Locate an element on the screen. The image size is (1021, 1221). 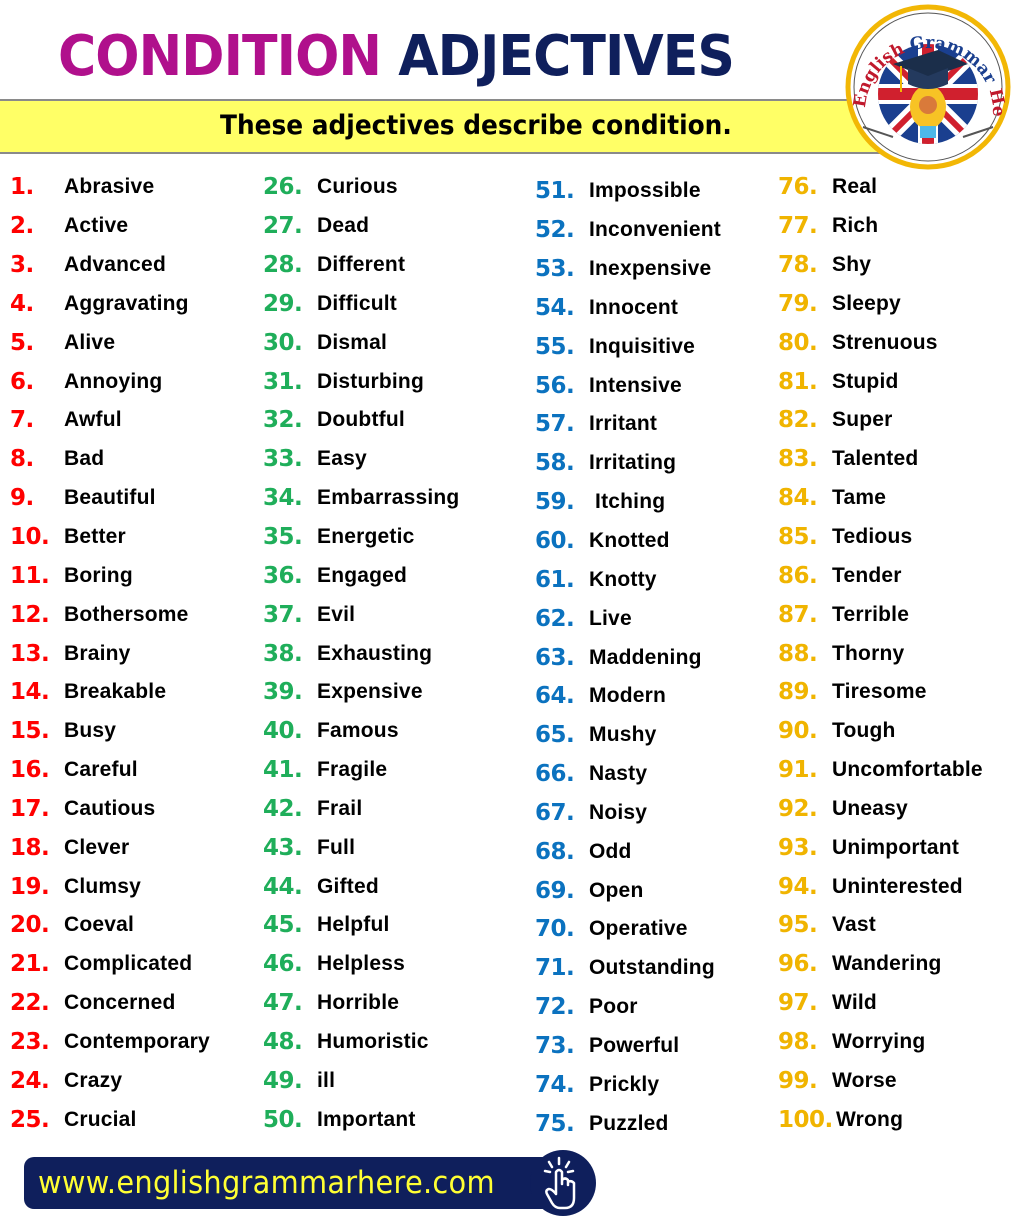
adjective-word: Dead is located at coordinates (343, 226).